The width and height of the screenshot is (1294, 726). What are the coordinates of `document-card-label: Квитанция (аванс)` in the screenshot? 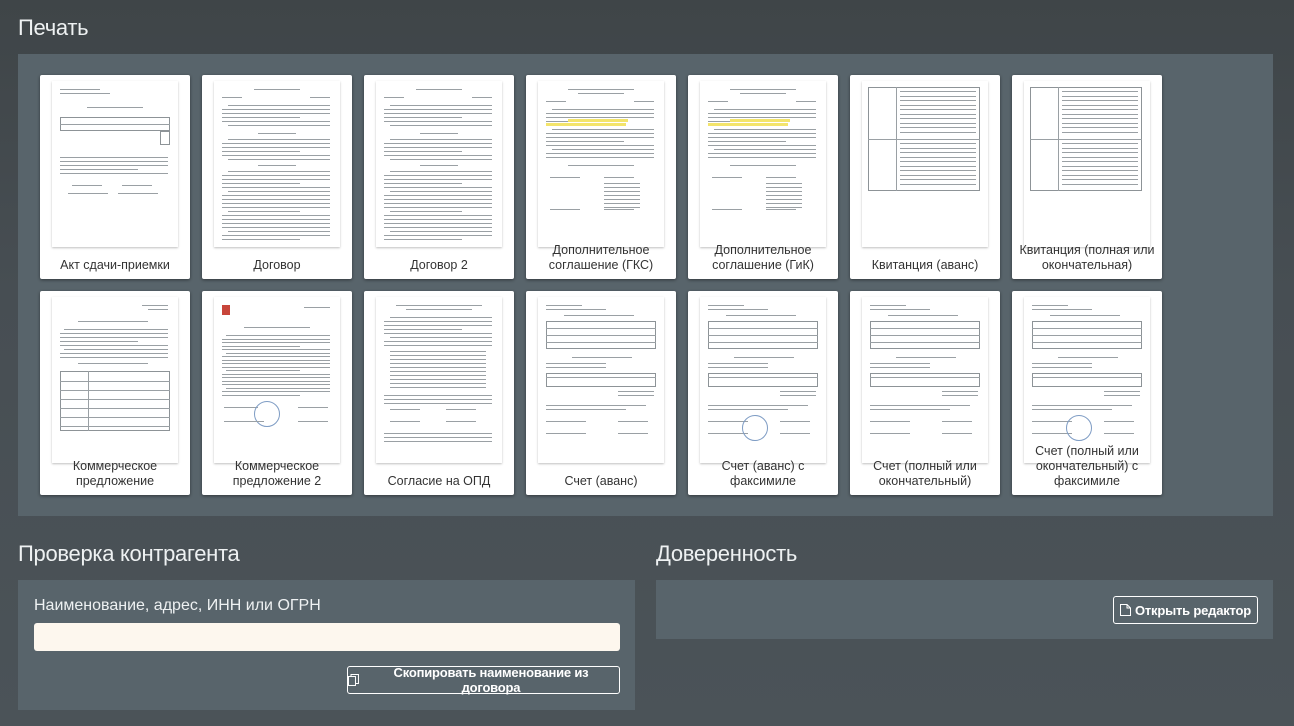 It's located at (925, 265).